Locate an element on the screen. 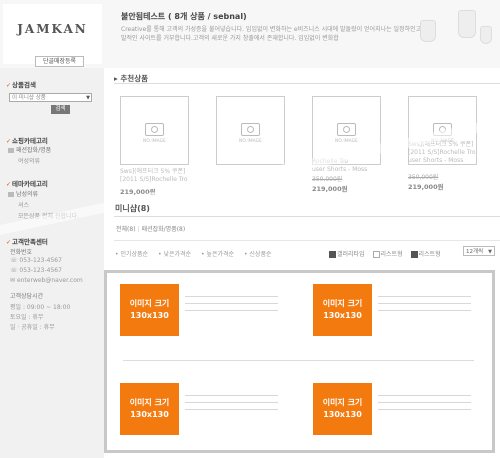 This screenshot has width=500, height=458. view-list: 리스트형 is located at coordinates (387, 254).